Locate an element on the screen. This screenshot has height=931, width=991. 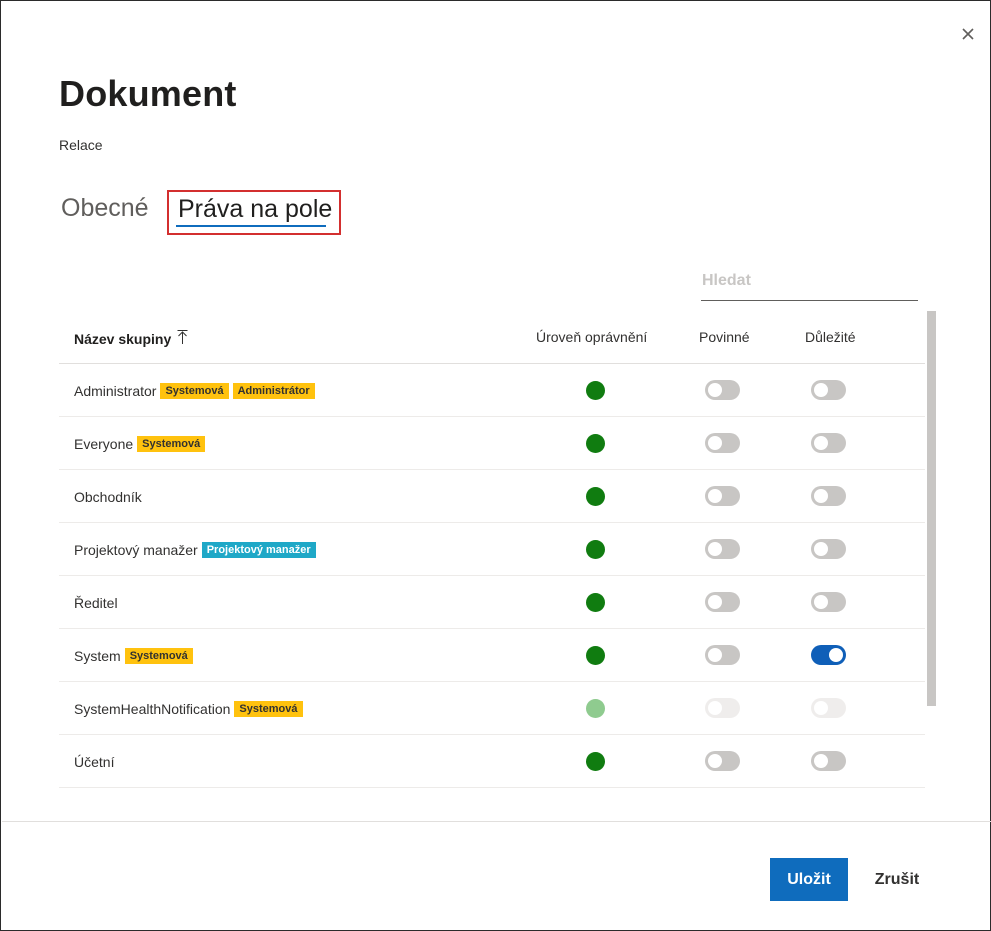
table-scrollbar is located at coordinates (931, 508).